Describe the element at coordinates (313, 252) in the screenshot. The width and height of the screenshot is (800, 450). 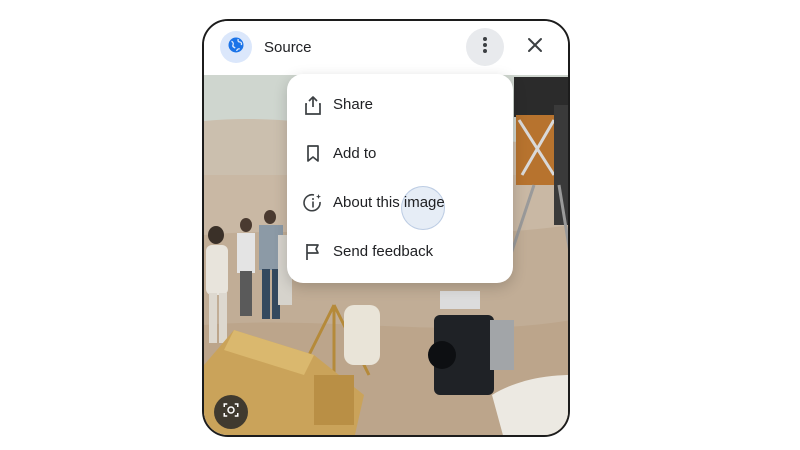
I see `flag-icon` at that location.